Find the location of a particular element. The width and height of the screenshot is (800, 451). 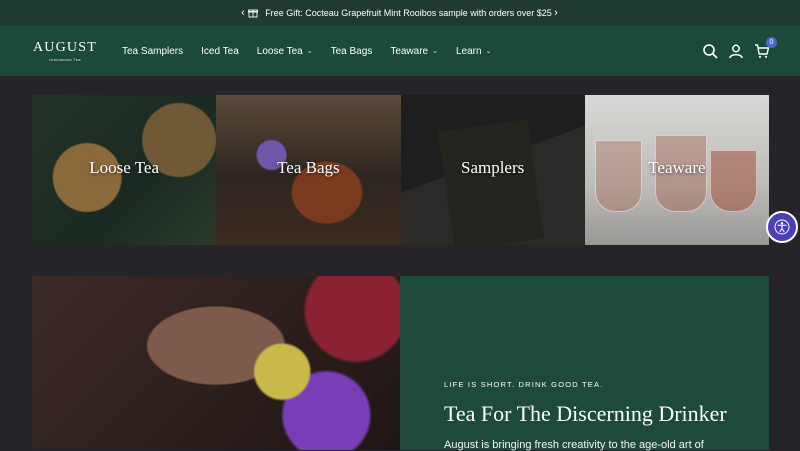

nav-iced-tea: Iced Tea is located at coordinates (220, 51).